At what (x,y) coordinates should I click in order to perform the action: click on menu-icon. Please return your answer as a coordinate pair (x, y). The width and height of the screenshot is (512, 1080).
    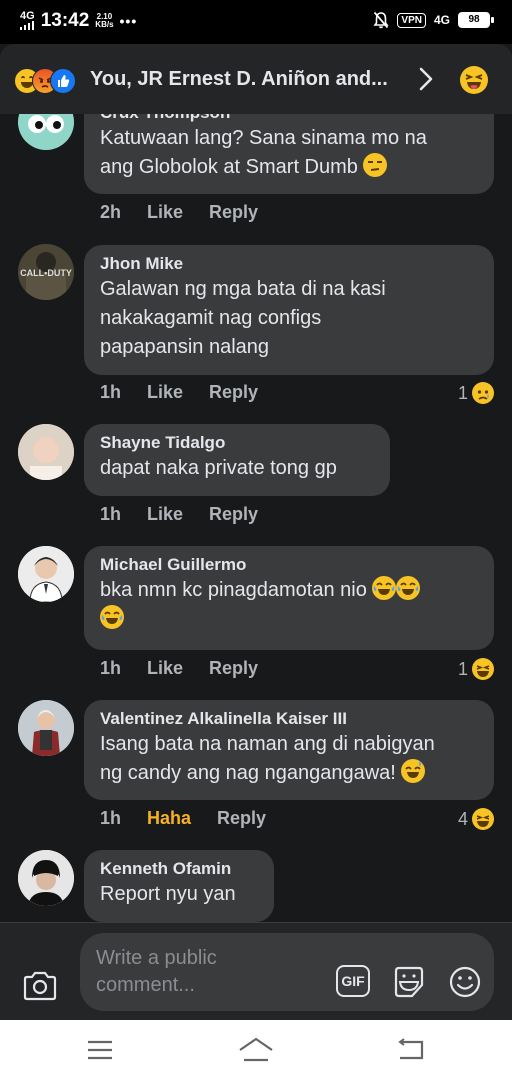
    Looking at the image, I should click on (100, 1050).